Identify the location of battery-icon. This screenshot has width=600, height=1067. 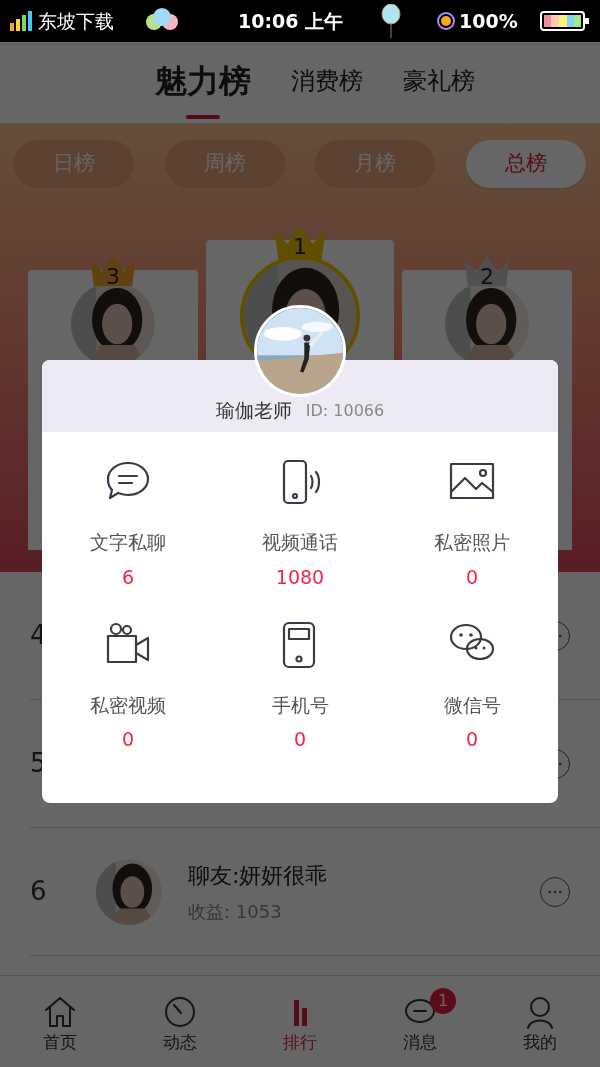
(565, 21).